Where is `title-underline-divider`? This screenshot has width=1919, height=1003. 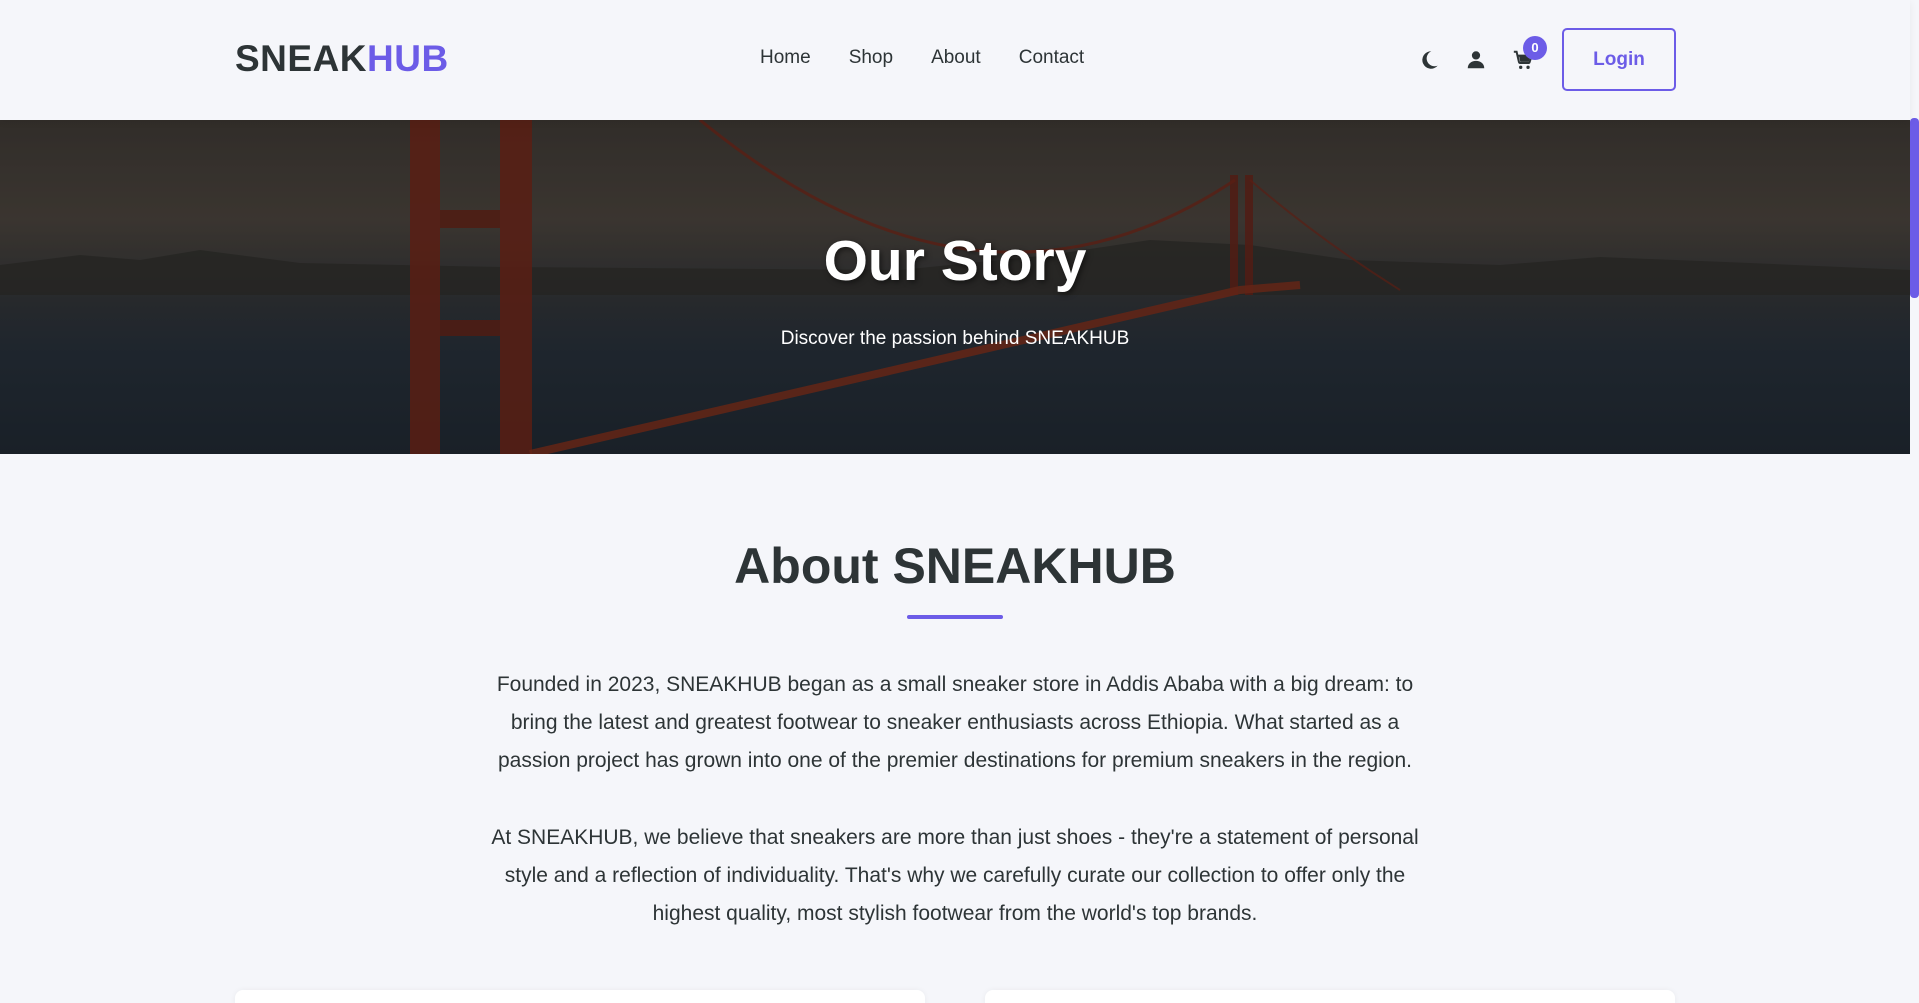 title-underline-divider is located at coordinates (955, 617).